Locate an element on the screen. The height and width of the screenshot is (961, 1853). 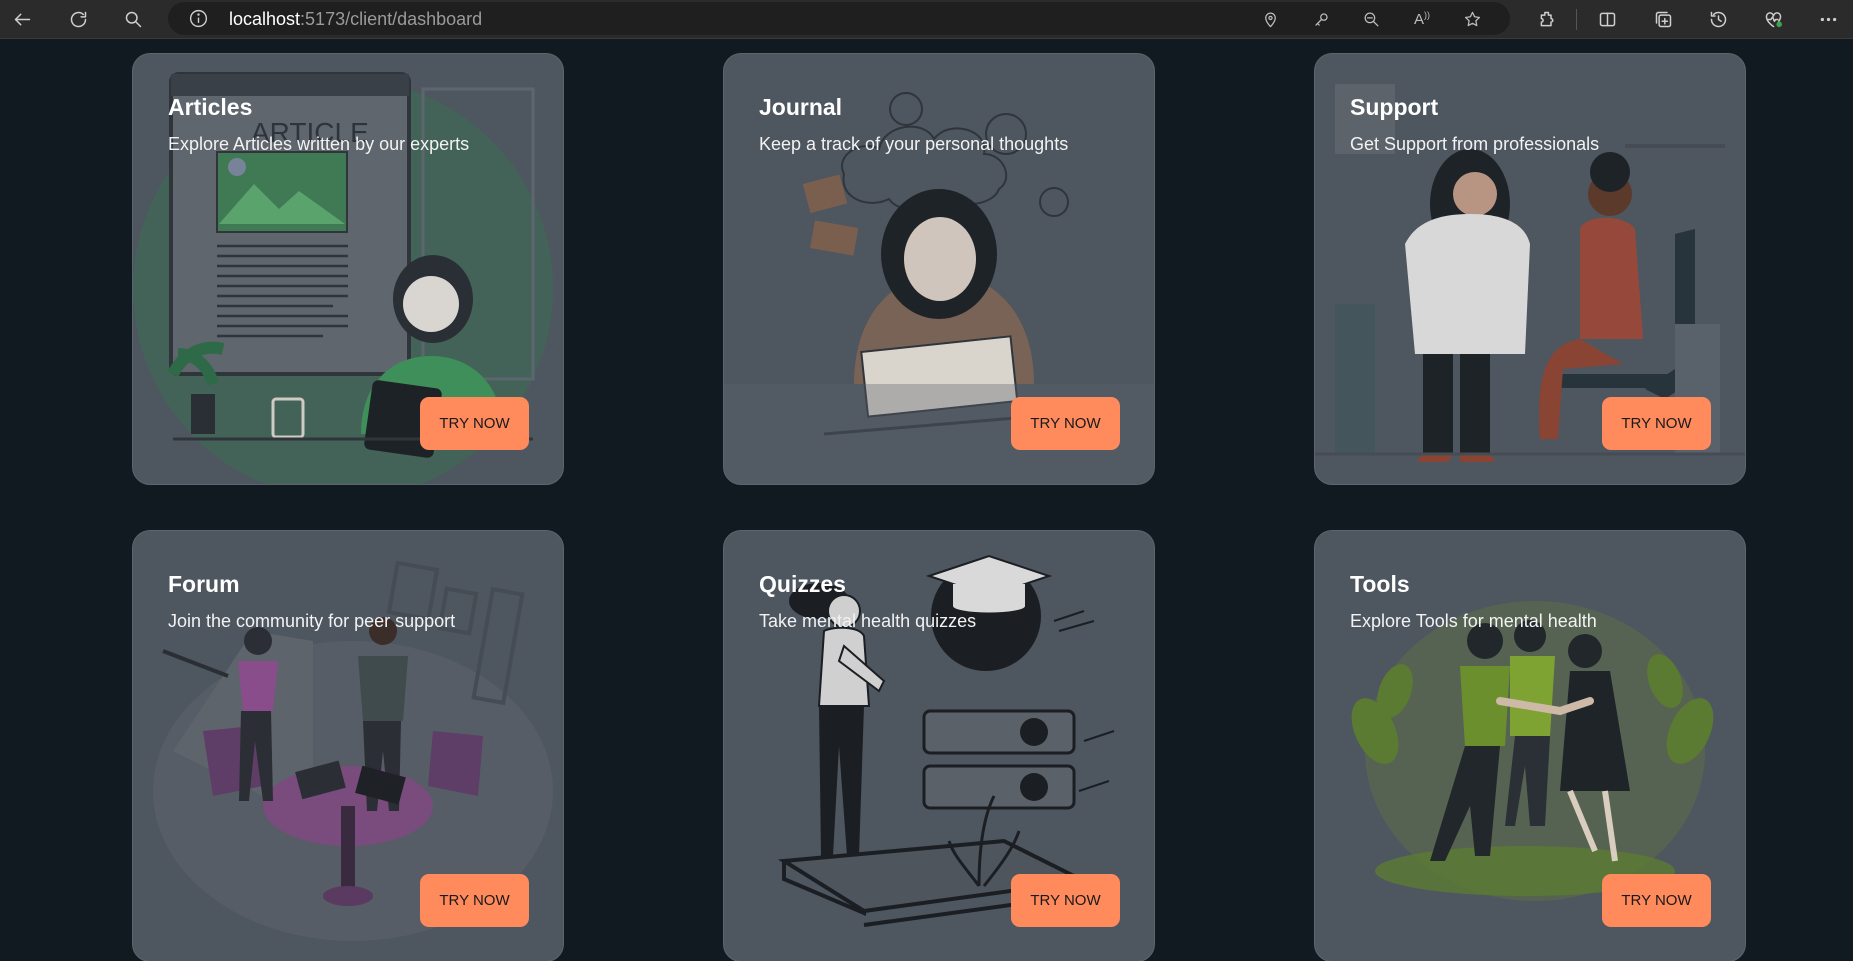
card-description: Explore Tools for mental health is located at coordinates (1473, 621).